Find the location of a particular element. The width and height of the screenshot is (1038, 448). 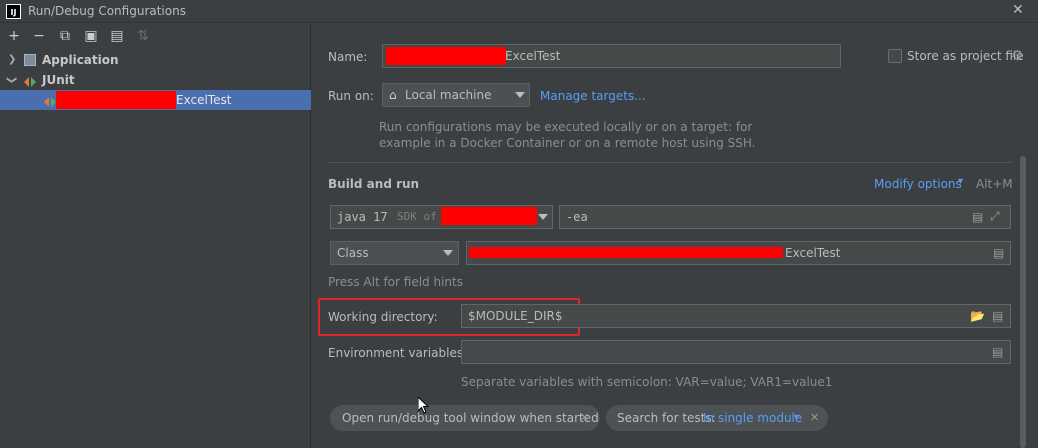

jre-dropdown: java 17 SDK of is located at coordinates (441, 217).